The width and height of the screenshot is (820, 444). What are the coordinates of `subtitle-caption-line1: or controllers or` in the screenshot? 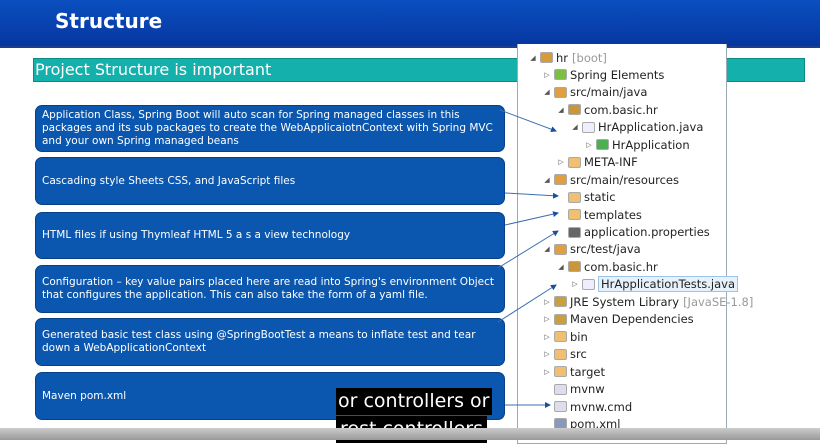 It's located at (414, 401).